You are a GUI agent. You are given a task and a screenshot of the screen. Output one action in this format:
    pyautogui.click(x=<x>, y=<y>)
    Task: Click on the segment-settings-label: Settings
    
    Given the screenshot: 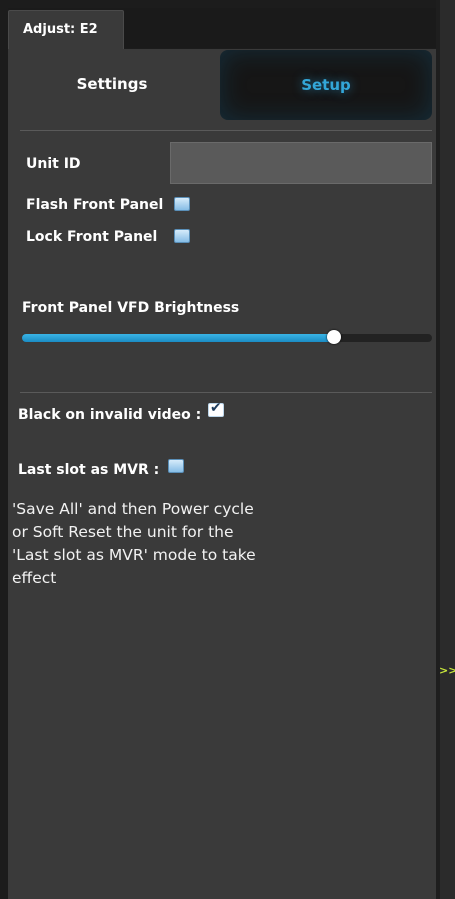 What is the action you would take?
    pyautogui.click(x=112, y=84)
    